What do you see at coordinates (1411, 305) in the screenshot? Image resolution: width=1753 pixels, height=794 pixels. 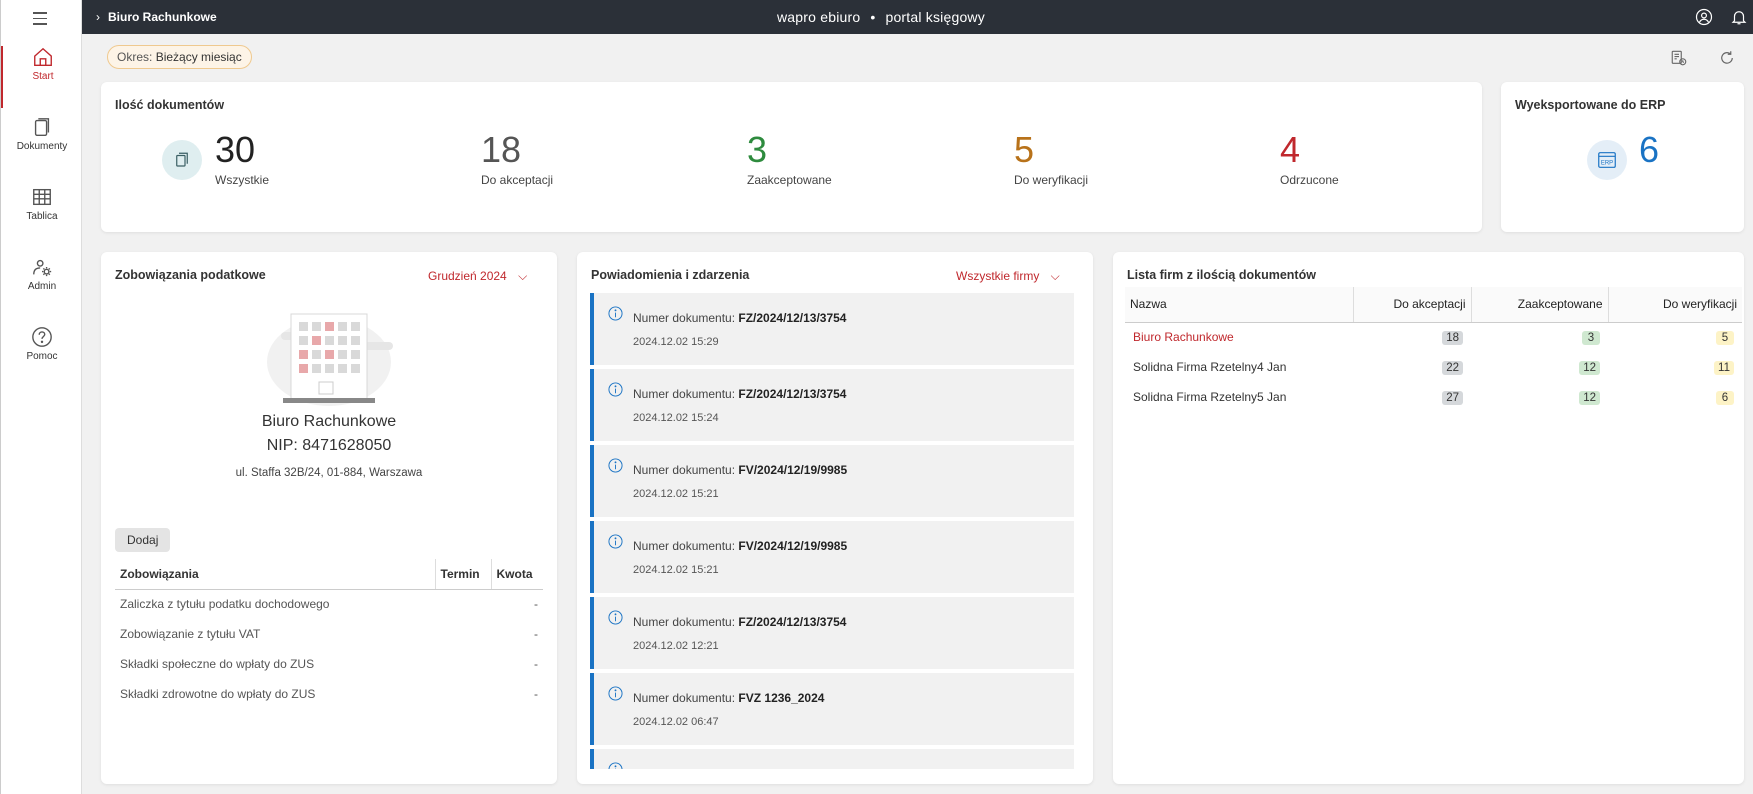 I see `column-header-to-accept: Do akceptacji` at bounding box center [1411, 305].